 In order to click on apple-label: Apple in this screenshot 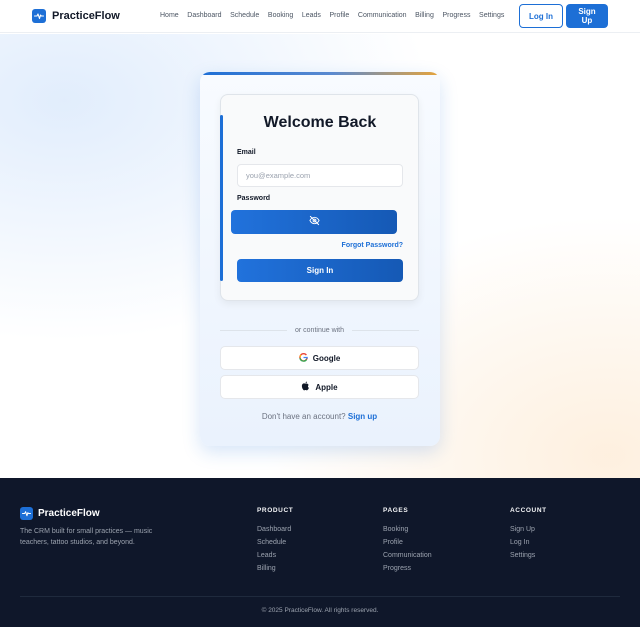, I will do `click(326, 387)`.